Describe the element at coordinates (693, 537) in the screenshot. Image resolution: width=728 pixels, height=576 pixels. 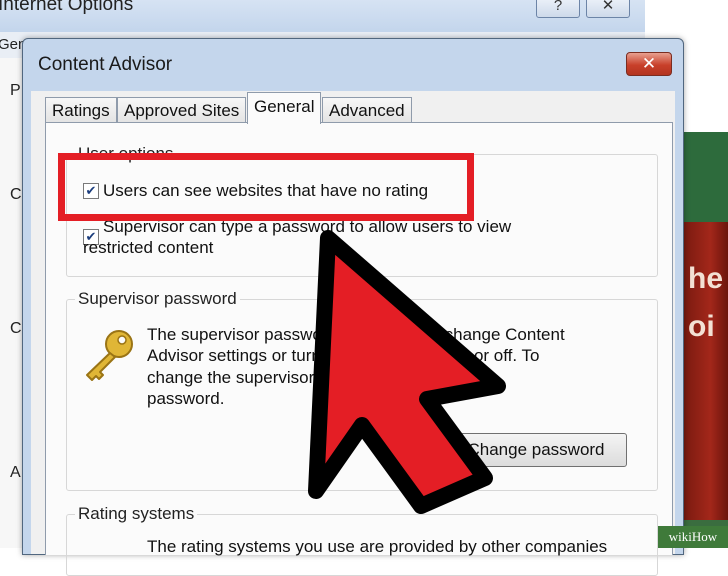
I see `wikihow-watermark: wikiHow` at that location.